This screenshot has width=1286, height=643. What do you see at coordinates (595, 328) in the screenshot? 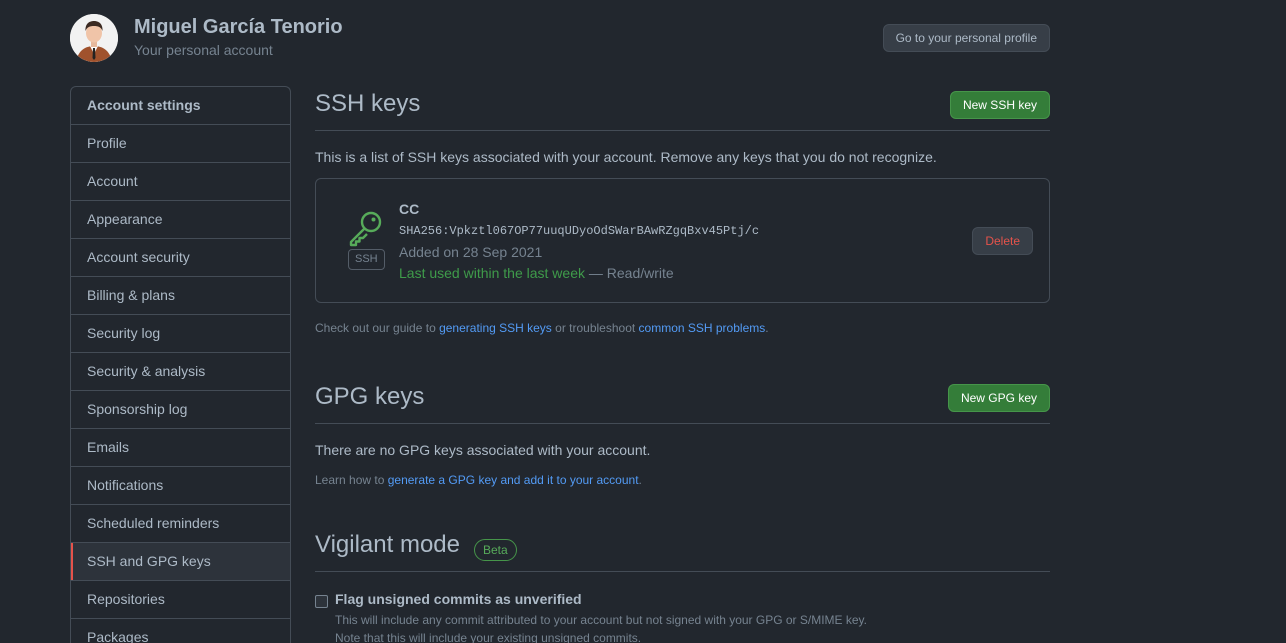
I see `ssh-note-middle: or troubleshoot` at bounding box center [595, 328].